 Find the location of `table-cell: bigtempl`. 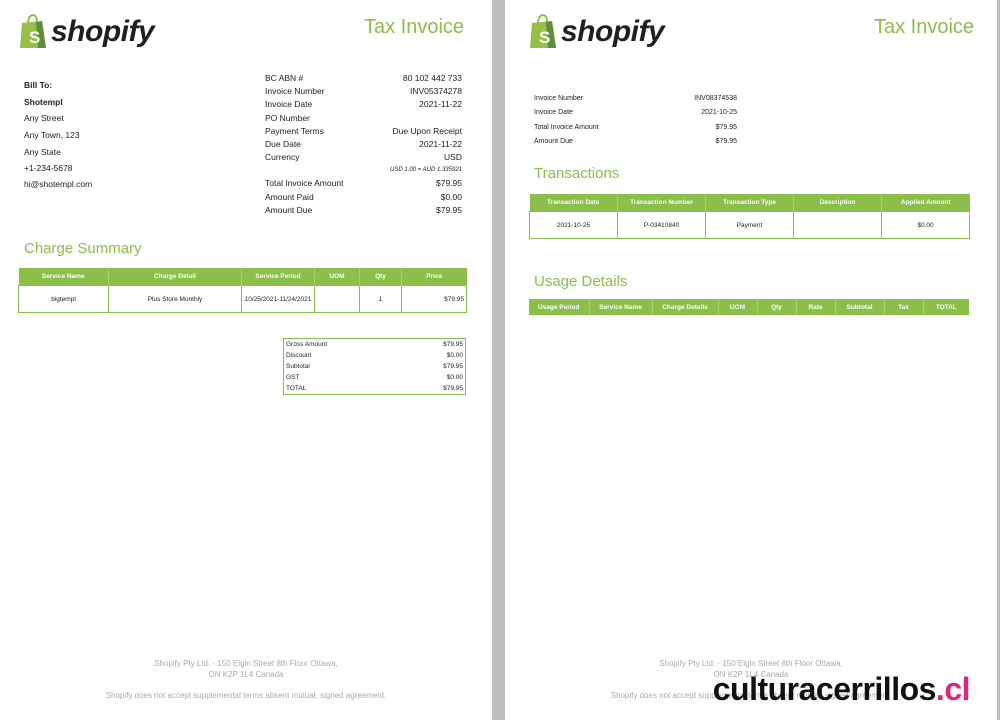

table-cell: bigtempl is located at coordinates (63, 299).